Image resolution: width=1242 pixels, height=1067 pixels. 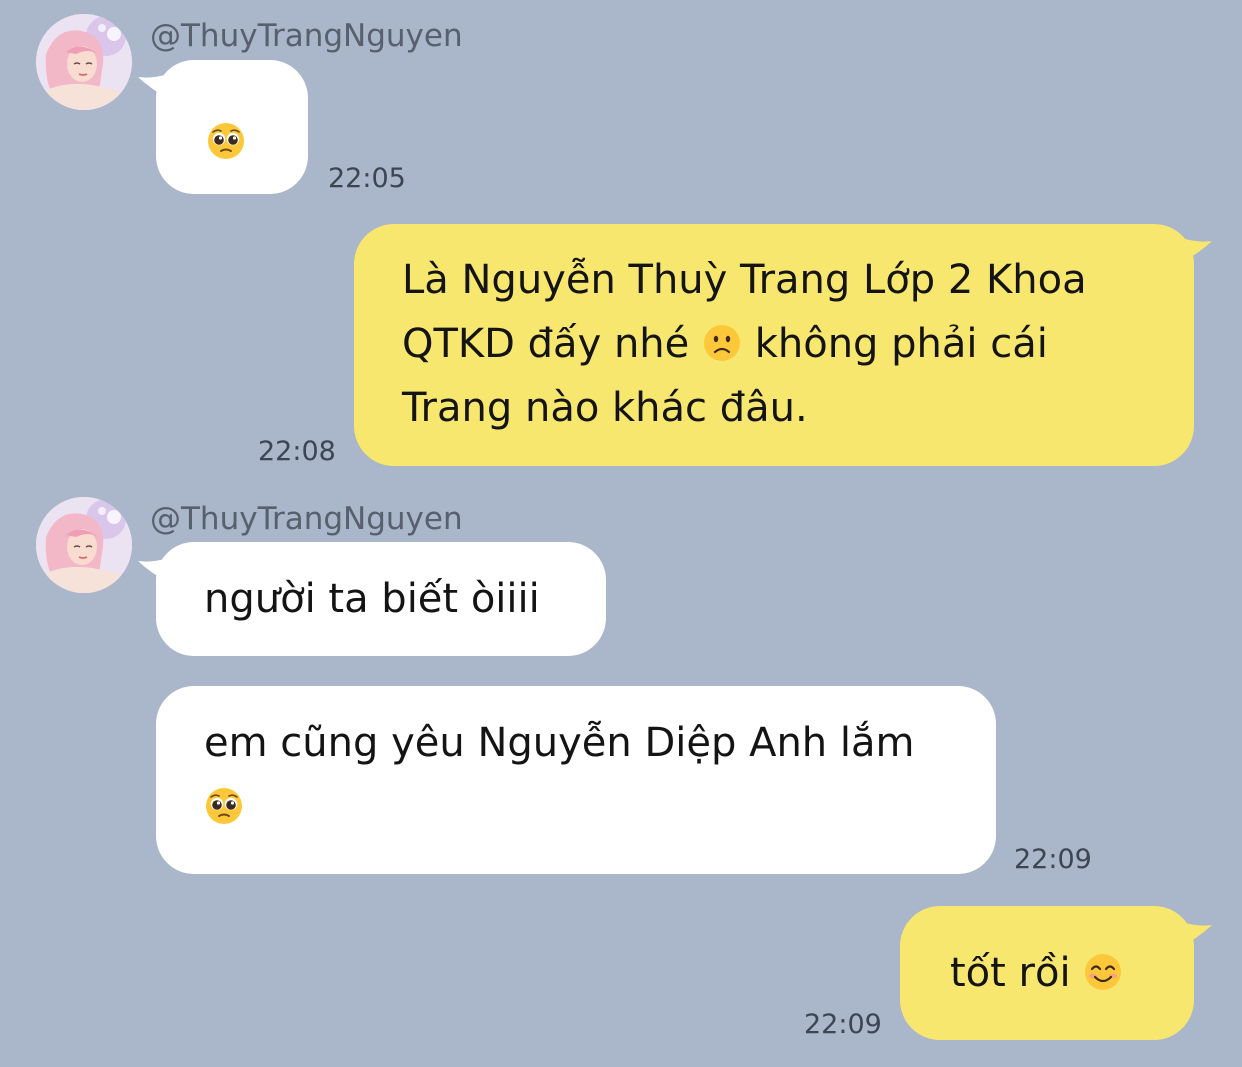 I want to click on message-text-line: QTKD đấy nhé không phải cái, so click(x=725, y=344).